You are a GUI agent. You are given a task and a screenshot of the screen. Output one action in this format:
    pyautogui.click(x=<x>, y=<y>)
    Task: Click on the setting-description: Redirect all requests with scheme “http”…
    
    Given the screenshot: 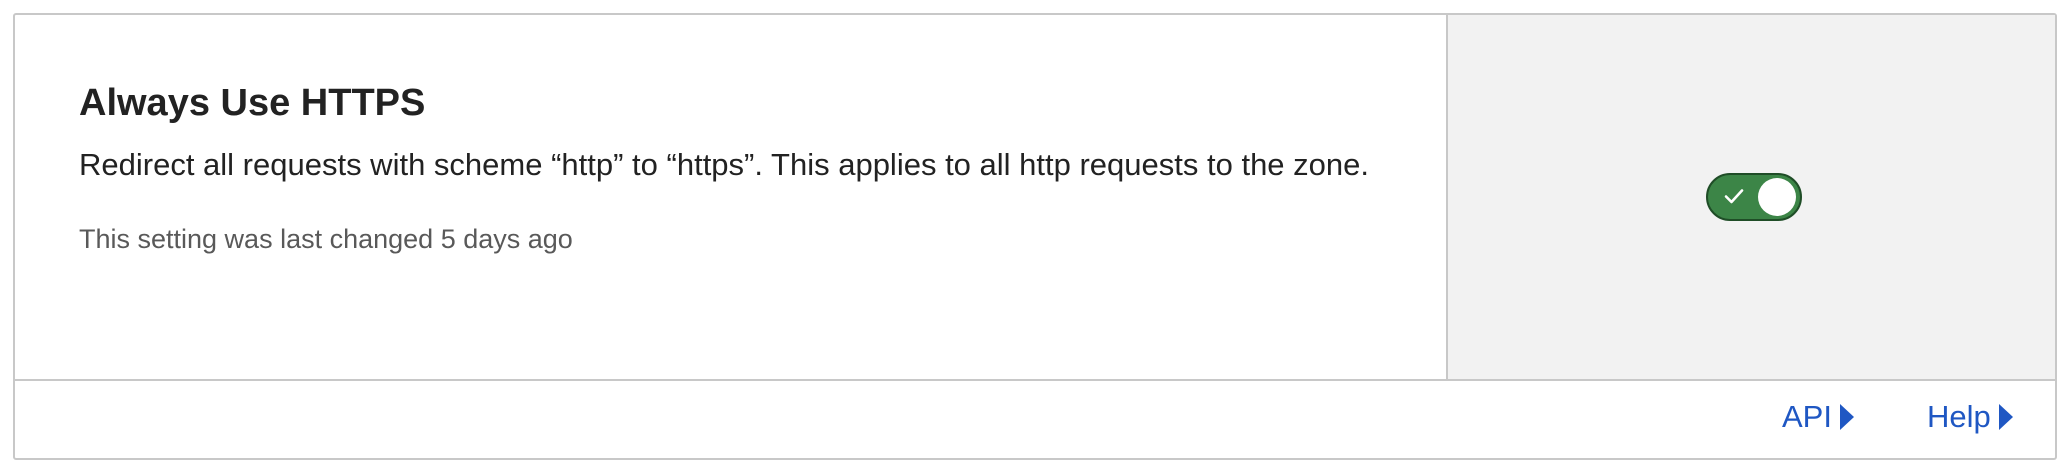 What is the action you would take?
    pyautogui.click(x=724, y=164)
    